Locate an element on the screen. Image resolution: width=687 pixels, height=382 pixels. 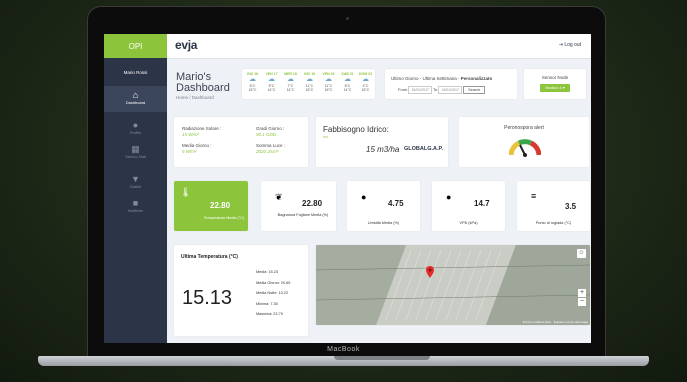
temp-stat: Minima: 7.35 is located at coordinates (267, 303).